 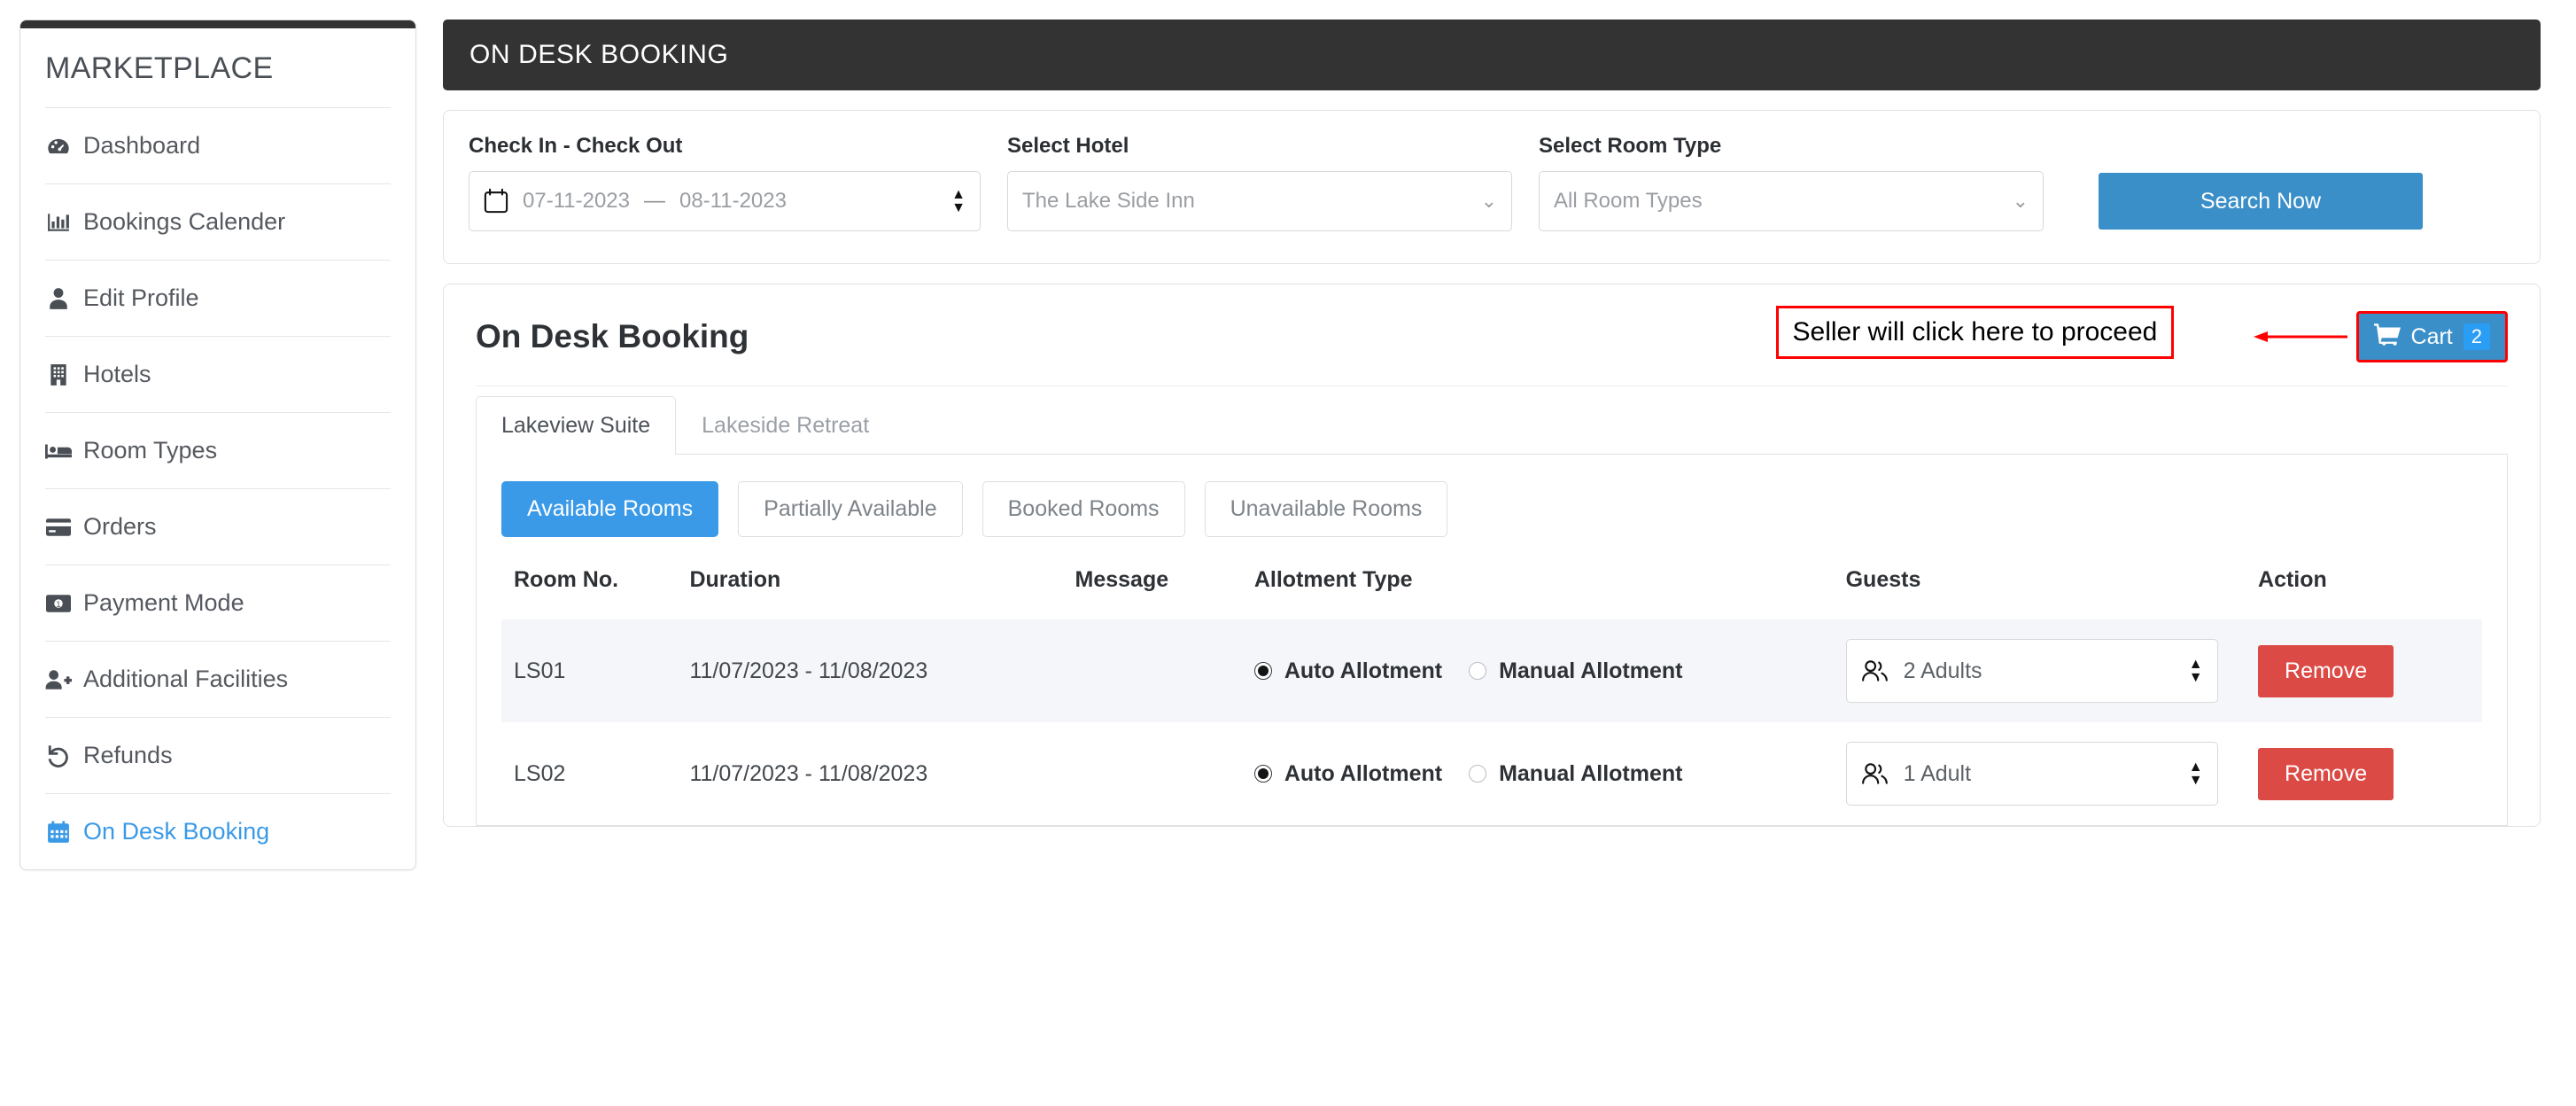 I want to click on guests-value: 1 Adult, so click(x=1937, y=773).